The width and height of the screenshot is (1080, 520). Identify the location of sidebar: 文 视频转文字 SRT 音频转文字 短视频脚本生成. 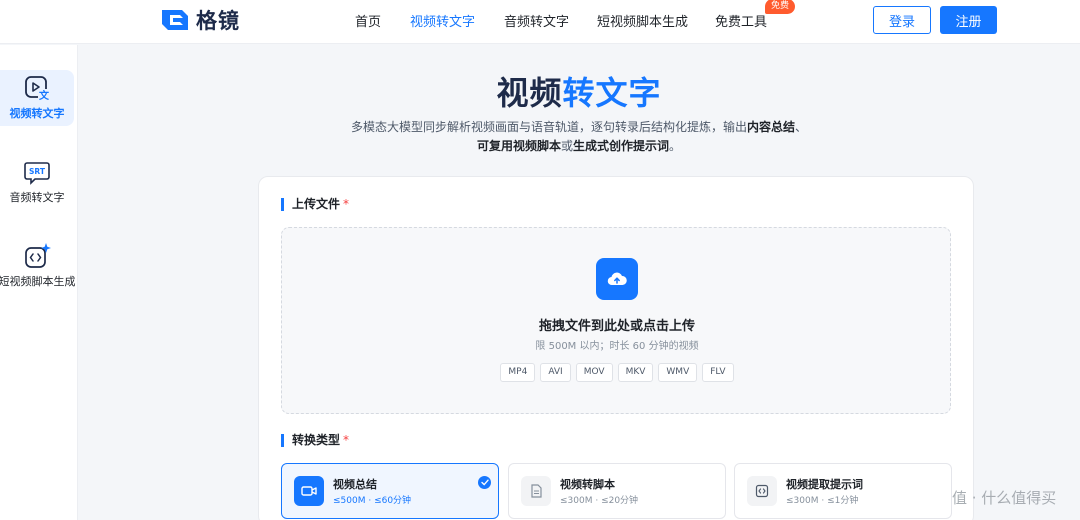
(39, 282).